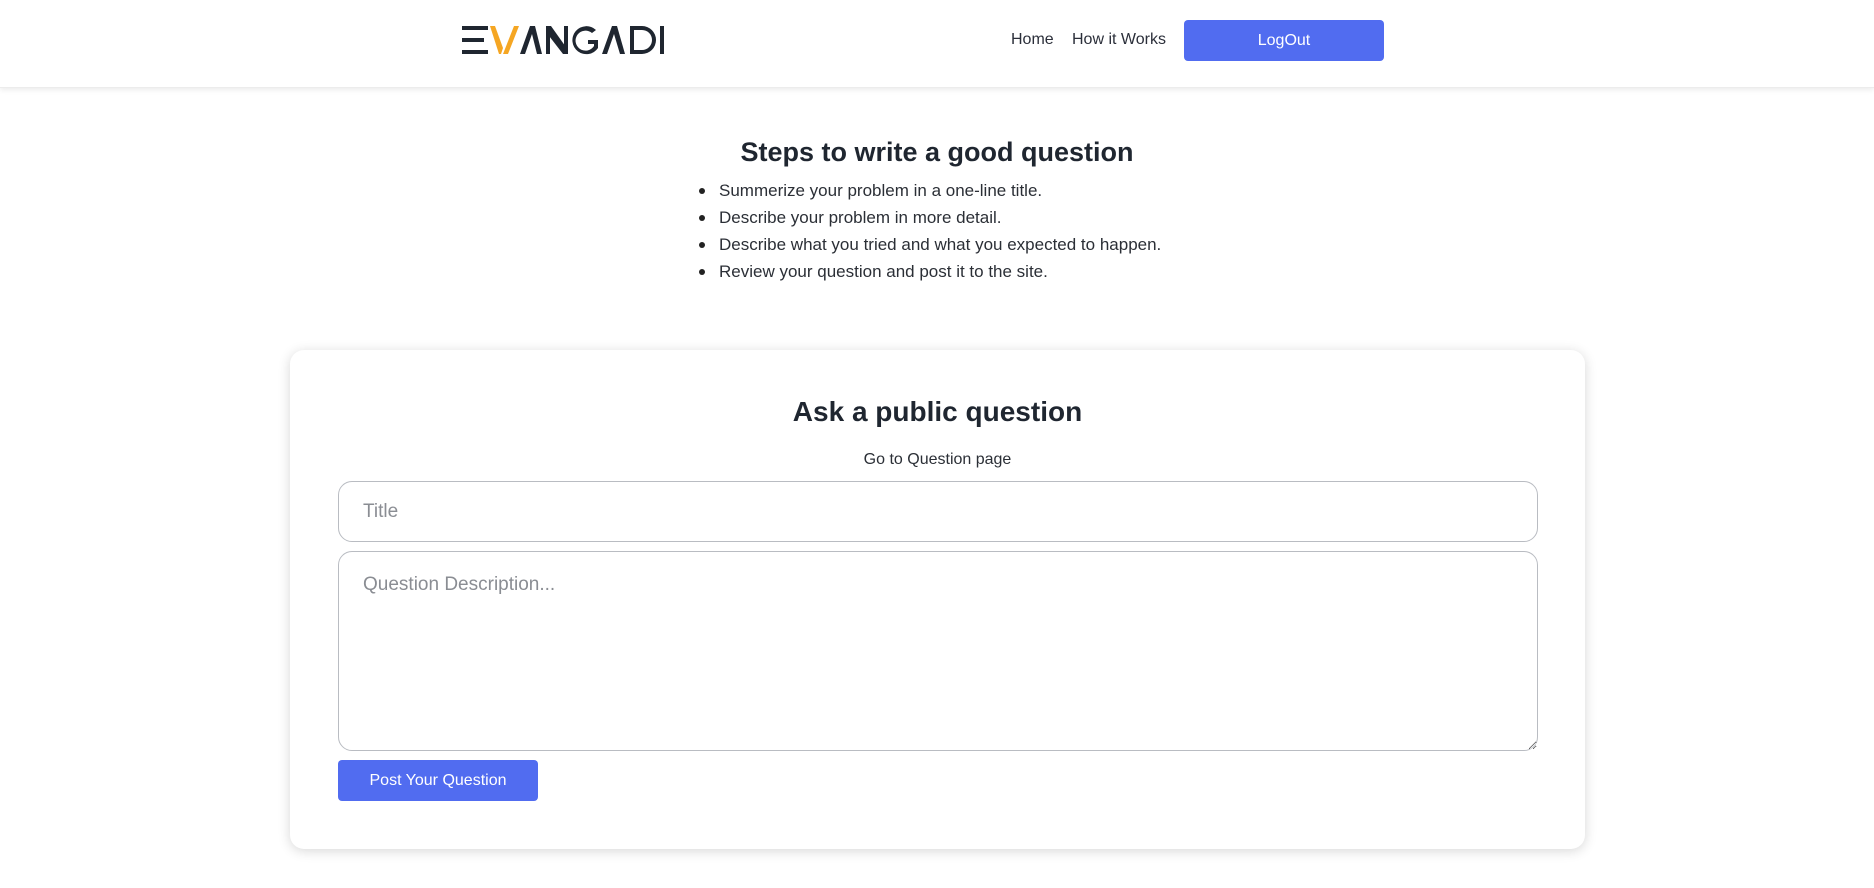 The height and width of the screenshot is (888, 1874). What do you see at coordinates (938, 651) in the screenshot?
I see `question-description-textarea` at bounding box center [938, 651].